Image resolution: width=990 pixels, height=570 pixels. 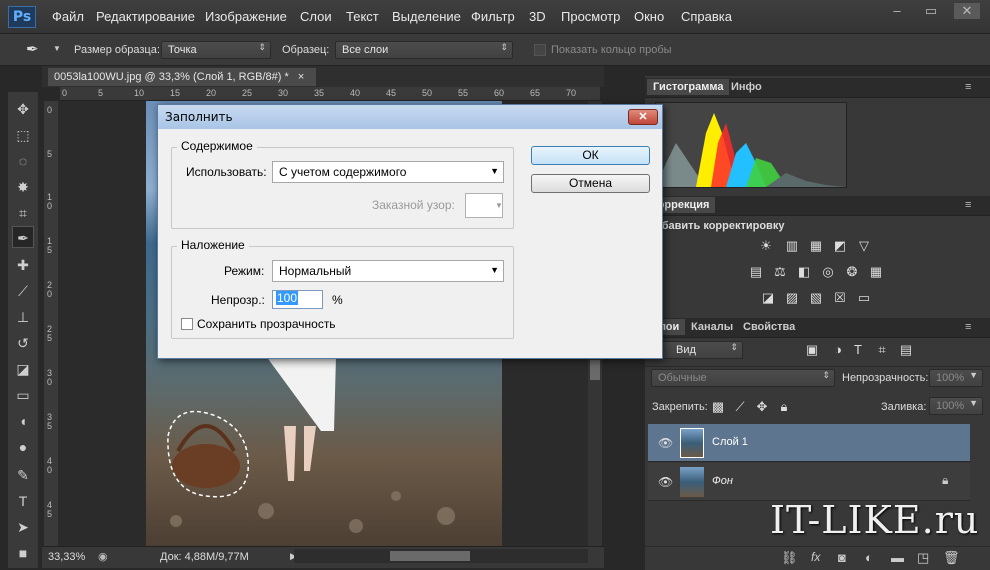 What do you see at coordinates (864, 298) in the screenshot?
I see `gradient-map-icon: ▭` at bounding box center [864, 298].